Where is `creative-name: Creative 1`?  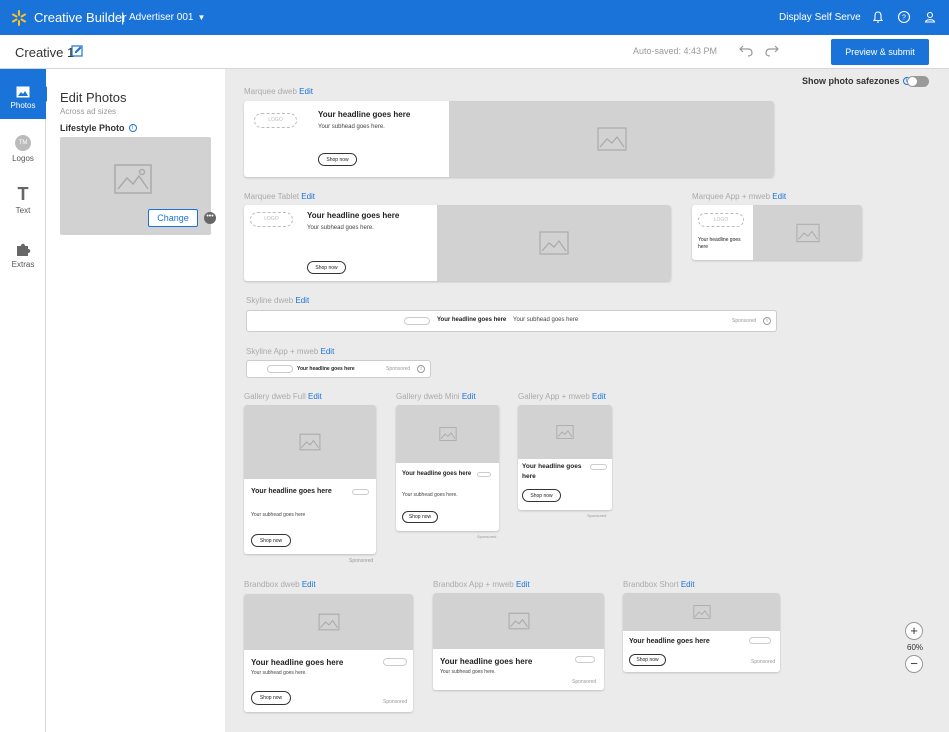 creative-name: Creative 1 is located at coordinates (45, 52).